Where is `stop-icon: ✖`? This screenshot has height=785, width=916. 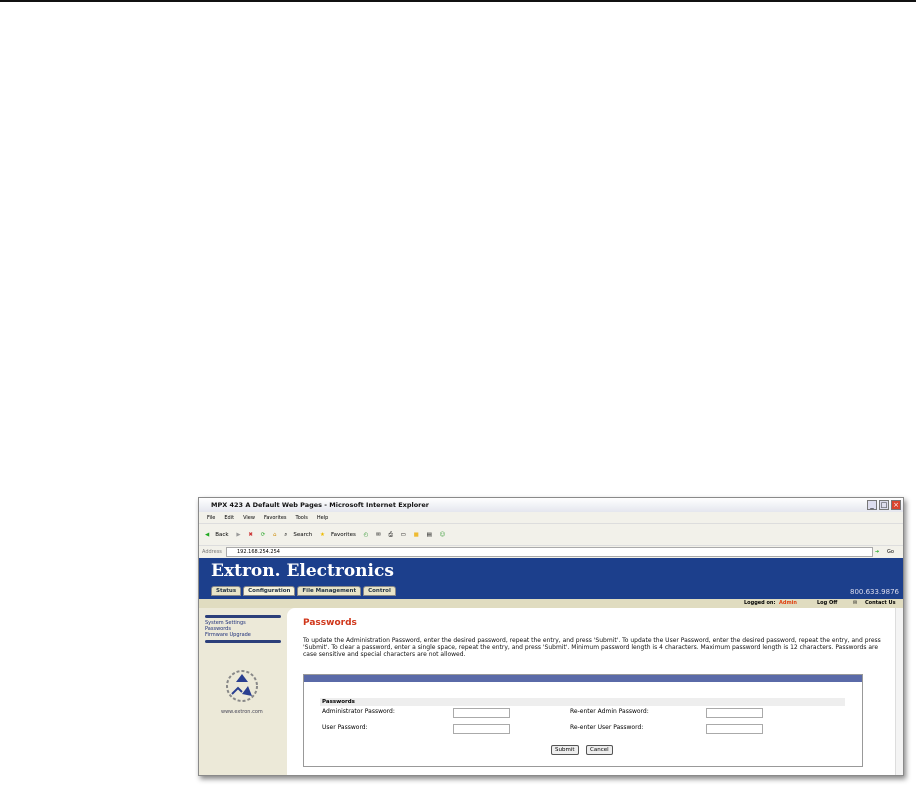 stop-icon: ✖ is located at coordinates (250, 535).